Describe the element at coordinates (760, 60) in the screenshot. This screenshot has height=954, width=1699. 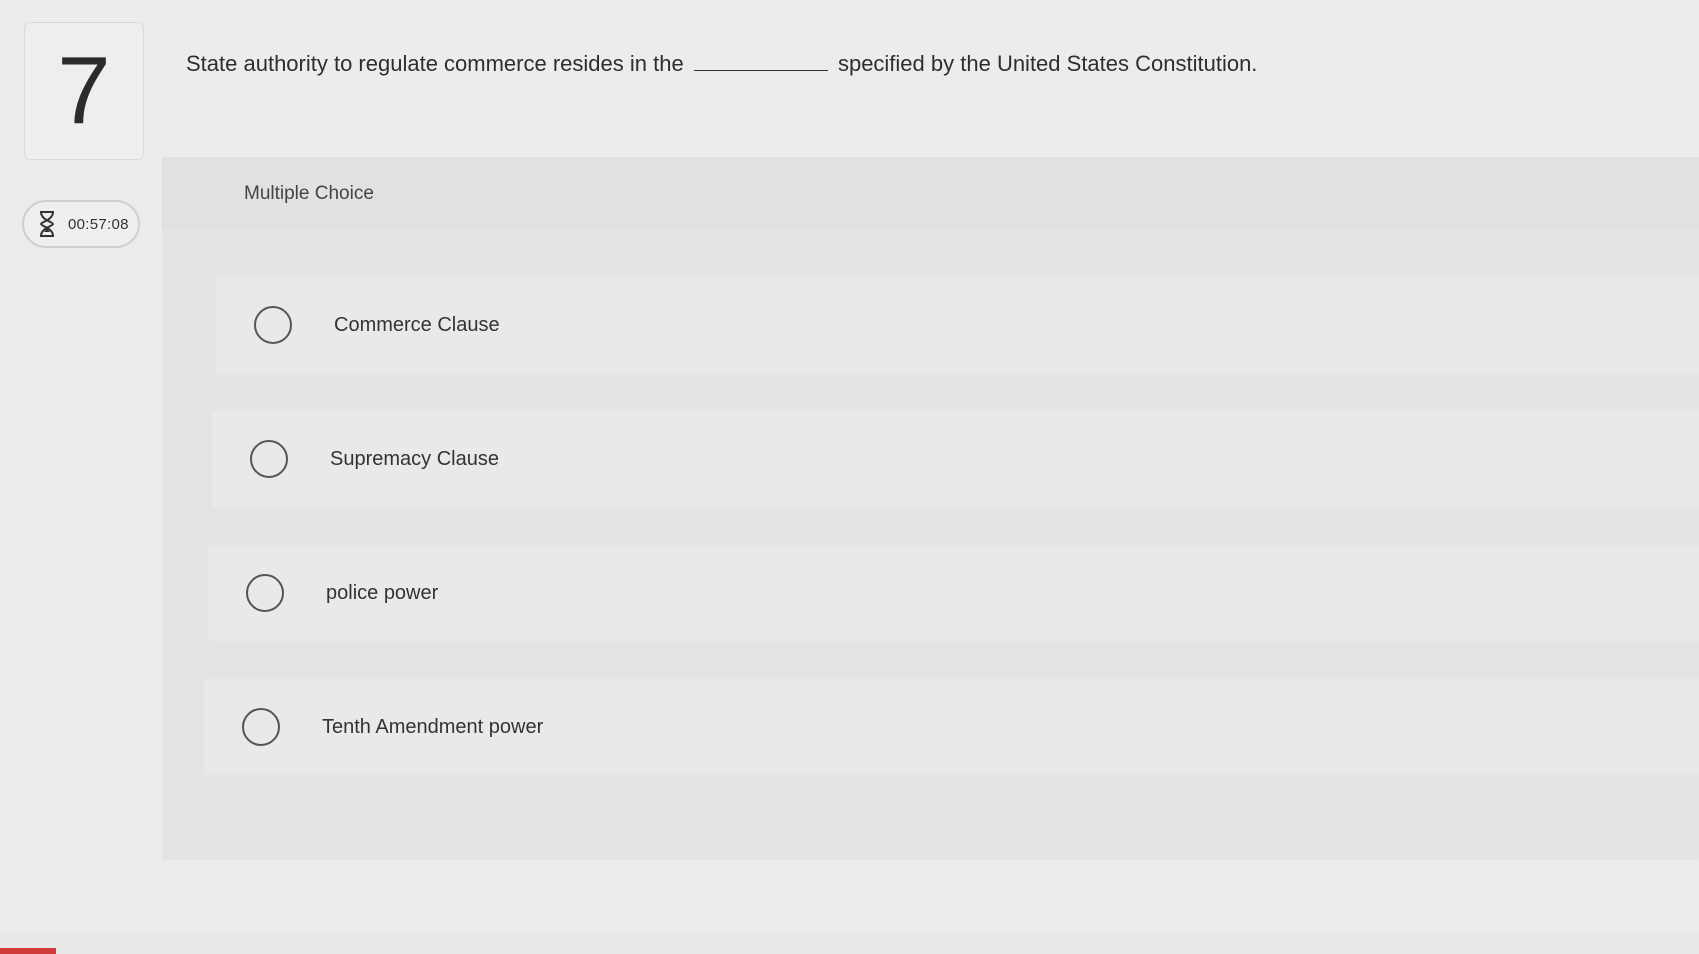
I see `answer-blank` at that location.